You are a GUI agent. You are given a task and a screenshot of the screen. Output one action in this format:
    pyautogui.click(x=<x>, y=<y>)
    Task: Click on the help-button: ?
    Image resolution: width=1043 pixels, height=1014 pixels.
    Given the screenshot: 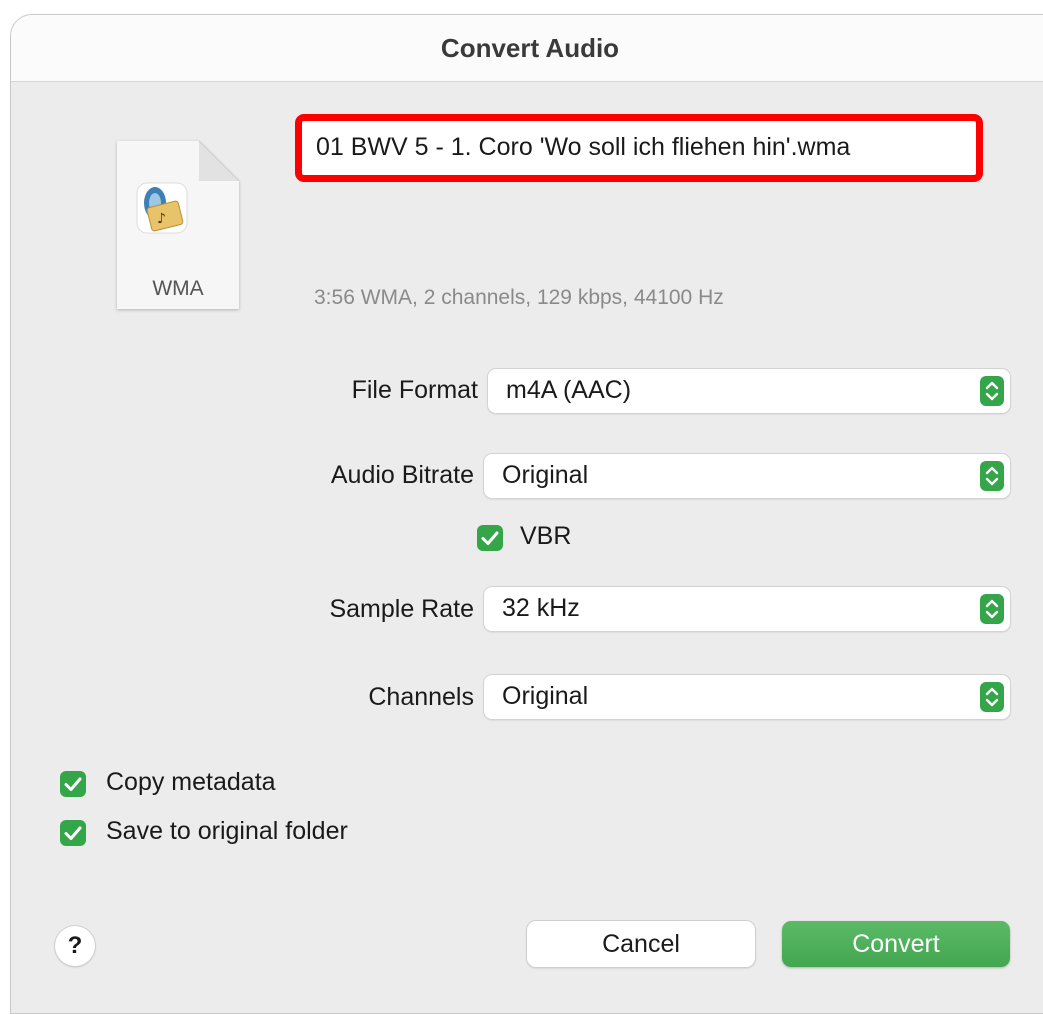 What is the action you would take?
    pyautogui.click(x=75, y=946)
    